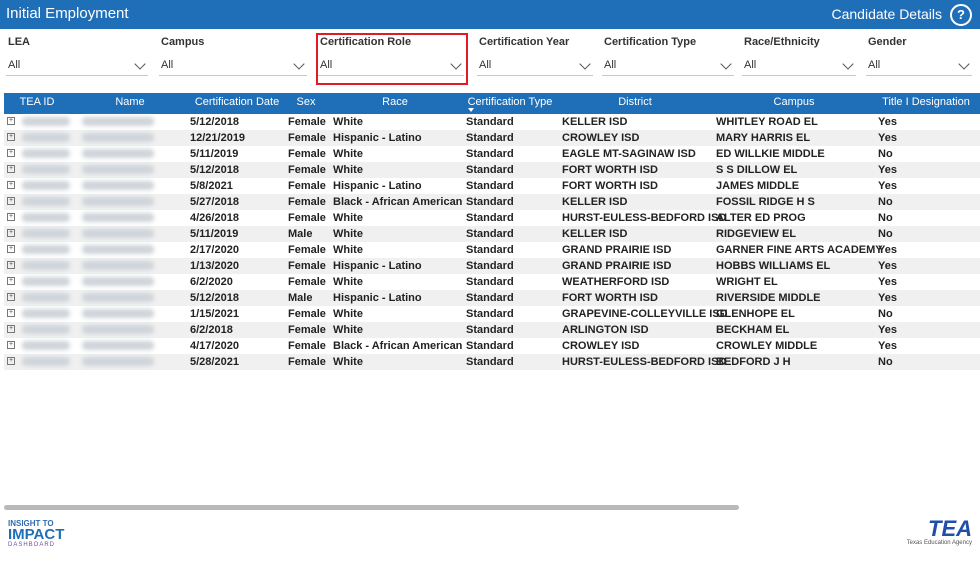 The width and height of the screenshot is (980, 567). Describe the element at coordinates (306, 102) in the screenshot. I see `column-header: Sex` at that location.